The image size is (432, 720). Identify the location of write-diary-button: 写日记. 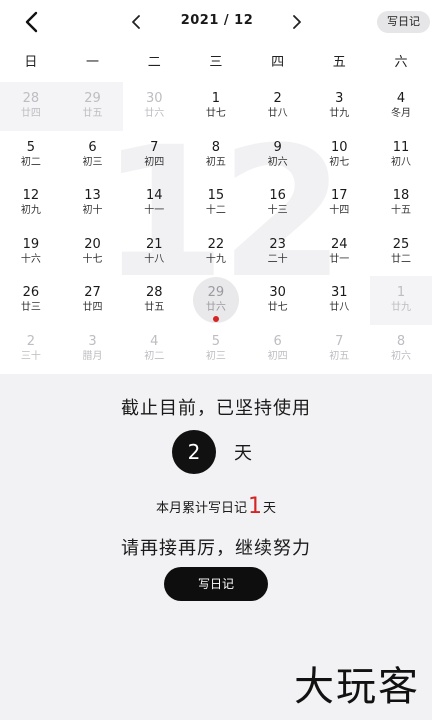
(216, 584).